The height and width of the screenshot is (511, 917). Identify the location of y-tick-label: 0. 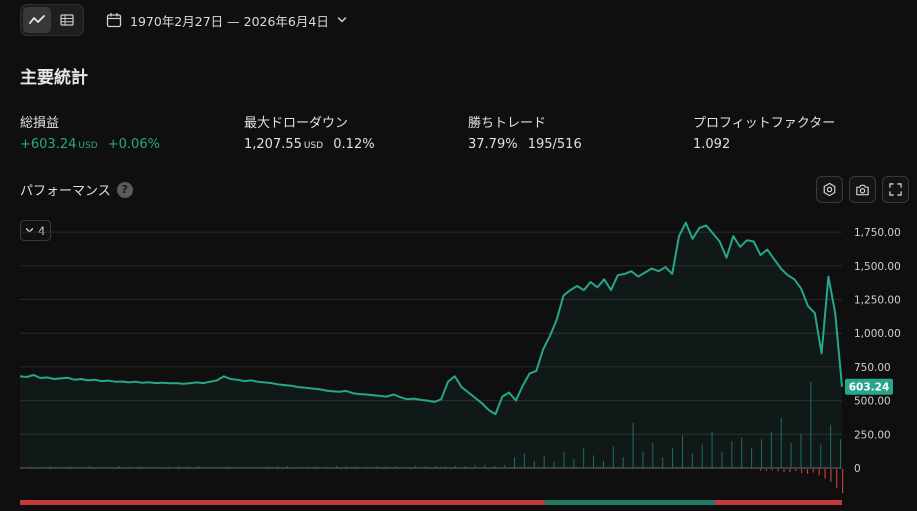
(857, 469).